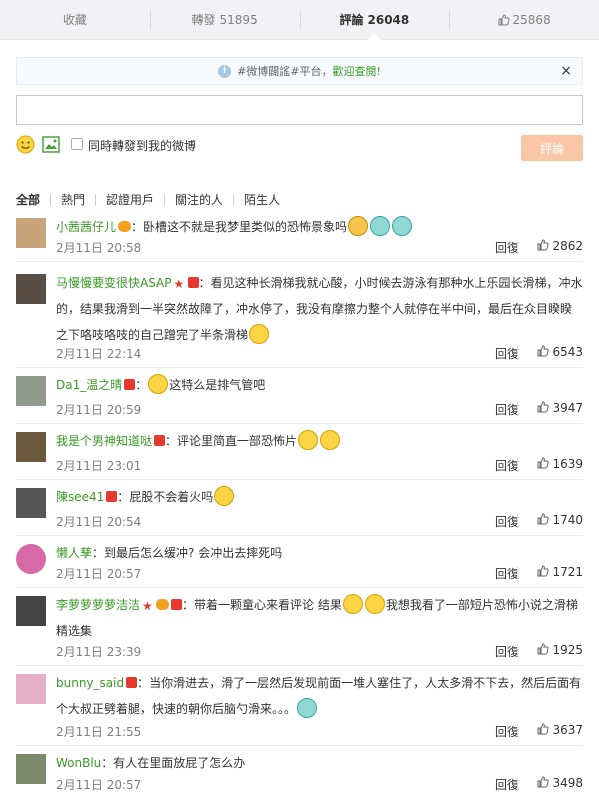 Image resolution: width=599 pixels, height=799 pixels. I want to click on tab-repost-label: 轉發, so click(203, 20).